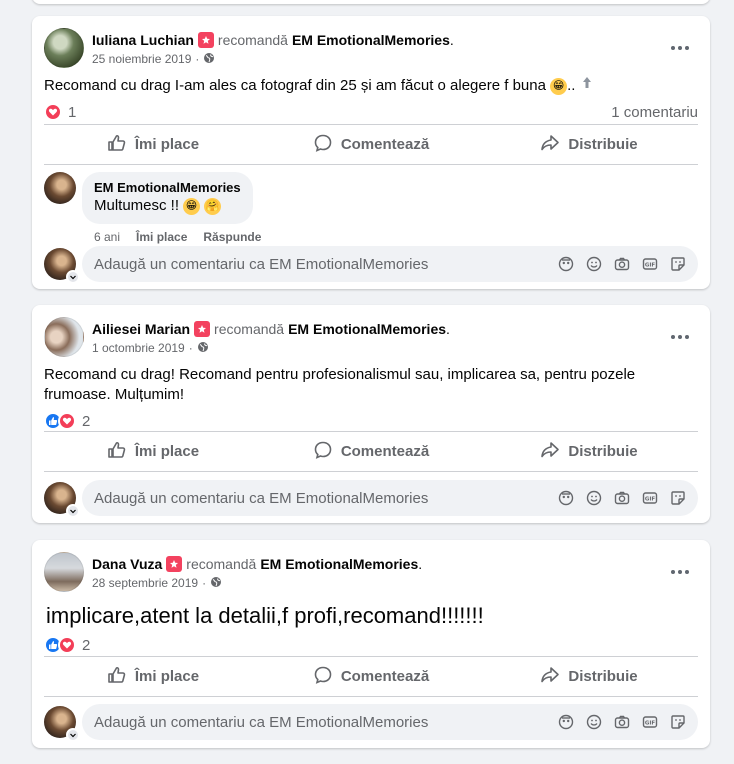 This screenshot has width=734, height=764. I want to click on comment-time: 6 ani, so click(107, 237).